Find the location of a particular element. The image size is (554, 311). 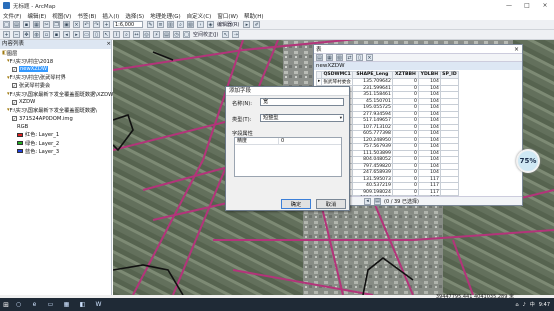

full-extent-icon: ◍ is located at coordinates (36, 34).